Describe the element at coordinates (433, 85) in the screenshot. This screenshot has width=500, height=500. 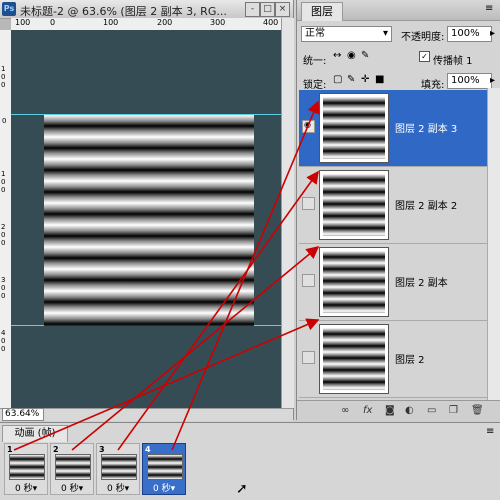
I see `fill-label: 填充:` at that location.